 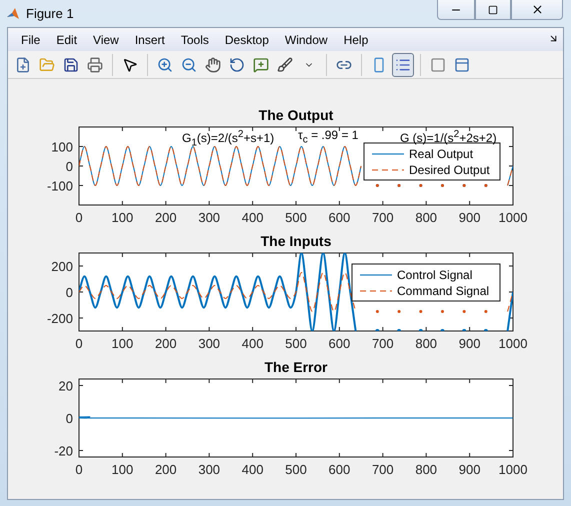 I want to click on menu-item: Insert, so click(x=149, y=39).